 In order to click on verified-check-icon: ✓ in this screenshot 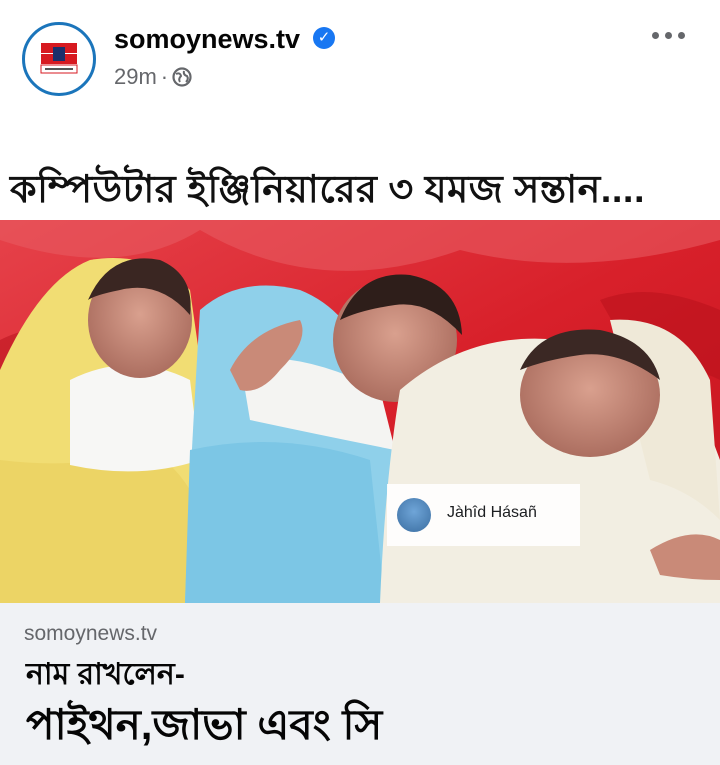, I will do `click(324, 38)`.